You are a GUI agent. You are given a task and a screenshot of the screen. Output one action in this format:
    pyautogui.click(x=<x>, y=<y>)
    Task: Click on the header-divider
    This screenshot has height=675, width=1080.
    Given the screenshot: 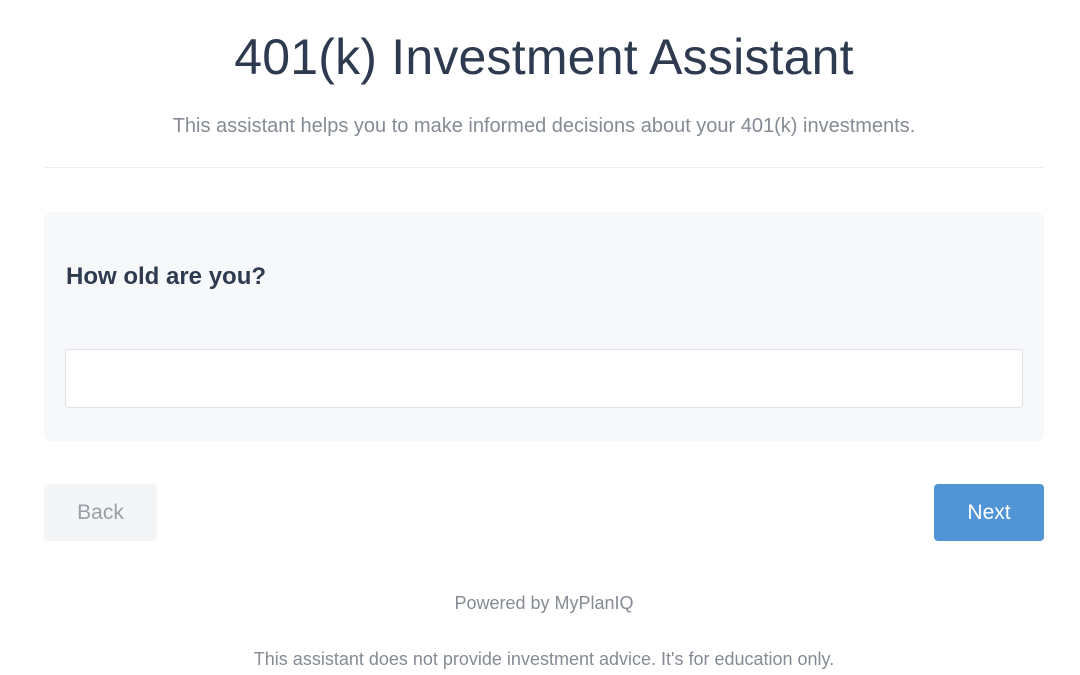 What is the action you would take?
    pyautogui.click(x=544, y=167)
    